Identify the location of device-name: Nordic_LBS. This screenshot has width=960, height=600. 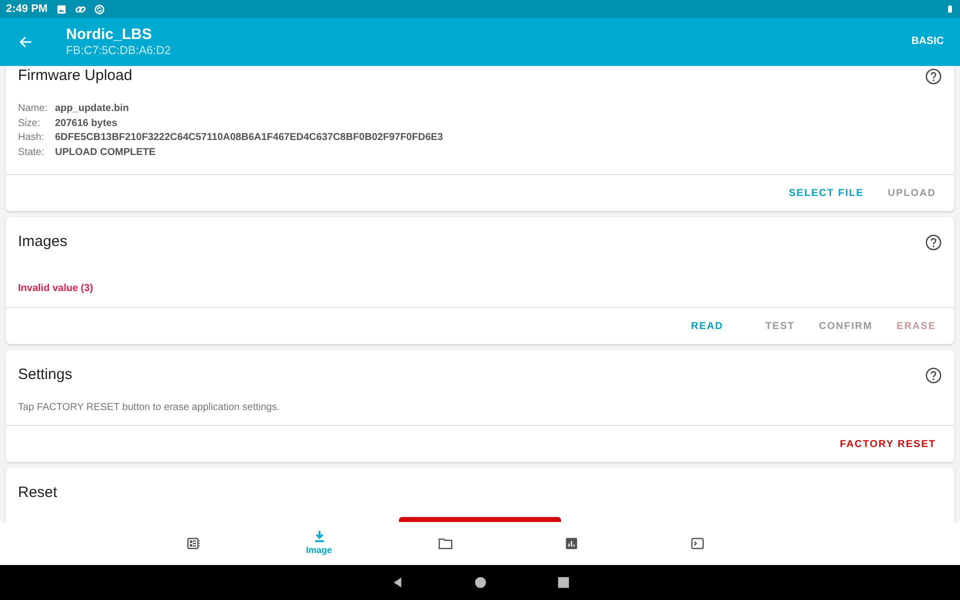
(109, 35).